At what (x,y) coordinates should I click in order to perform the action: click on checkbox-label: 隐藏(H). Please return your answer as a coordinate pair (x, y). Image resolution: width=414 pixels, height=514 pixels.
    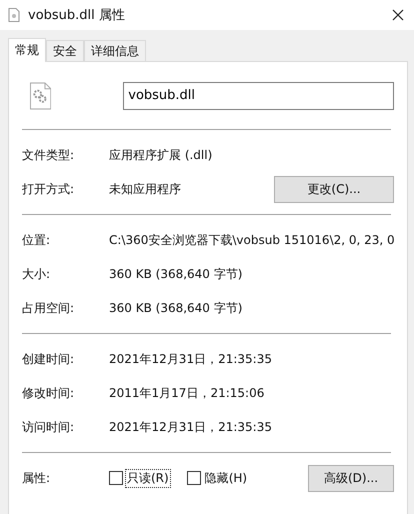
    Looking at the image, I should click on (226, 478).